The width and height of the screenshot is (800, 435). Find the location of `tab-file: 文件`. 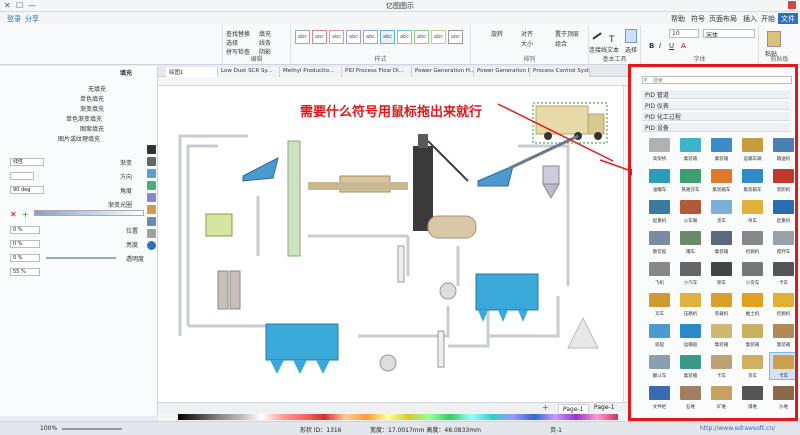

tab-file: 文件 is located at coordinates (788, 18).